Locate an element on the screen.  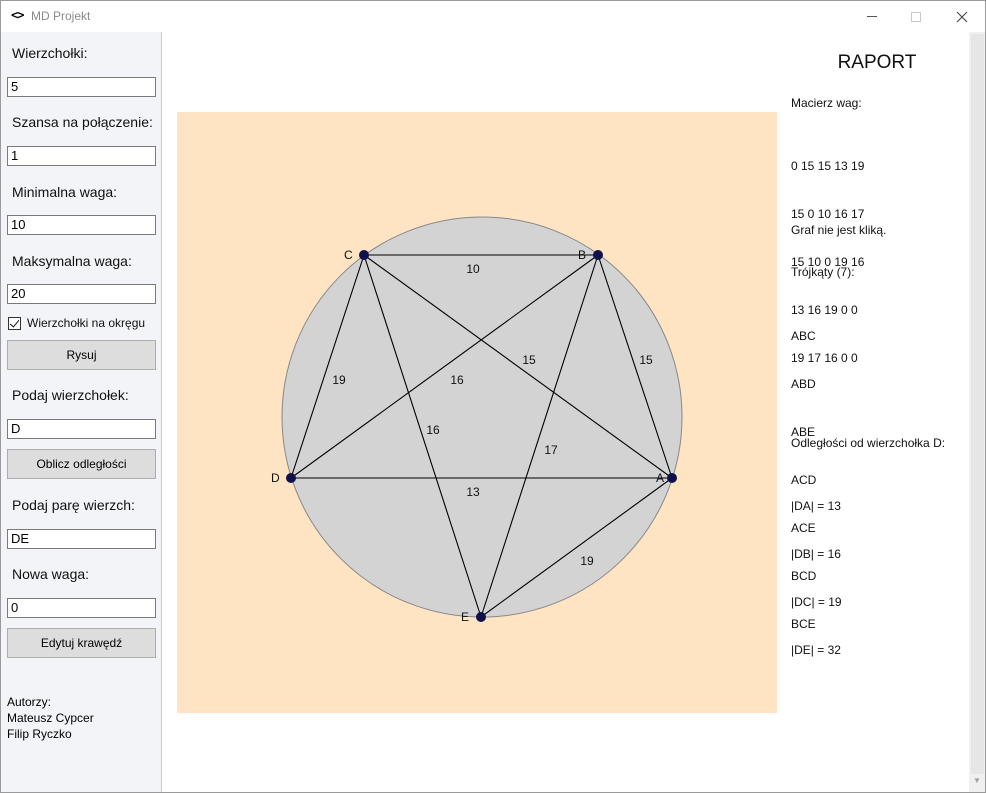
new-weight-input: 0 is located at coordinates (81, 608).